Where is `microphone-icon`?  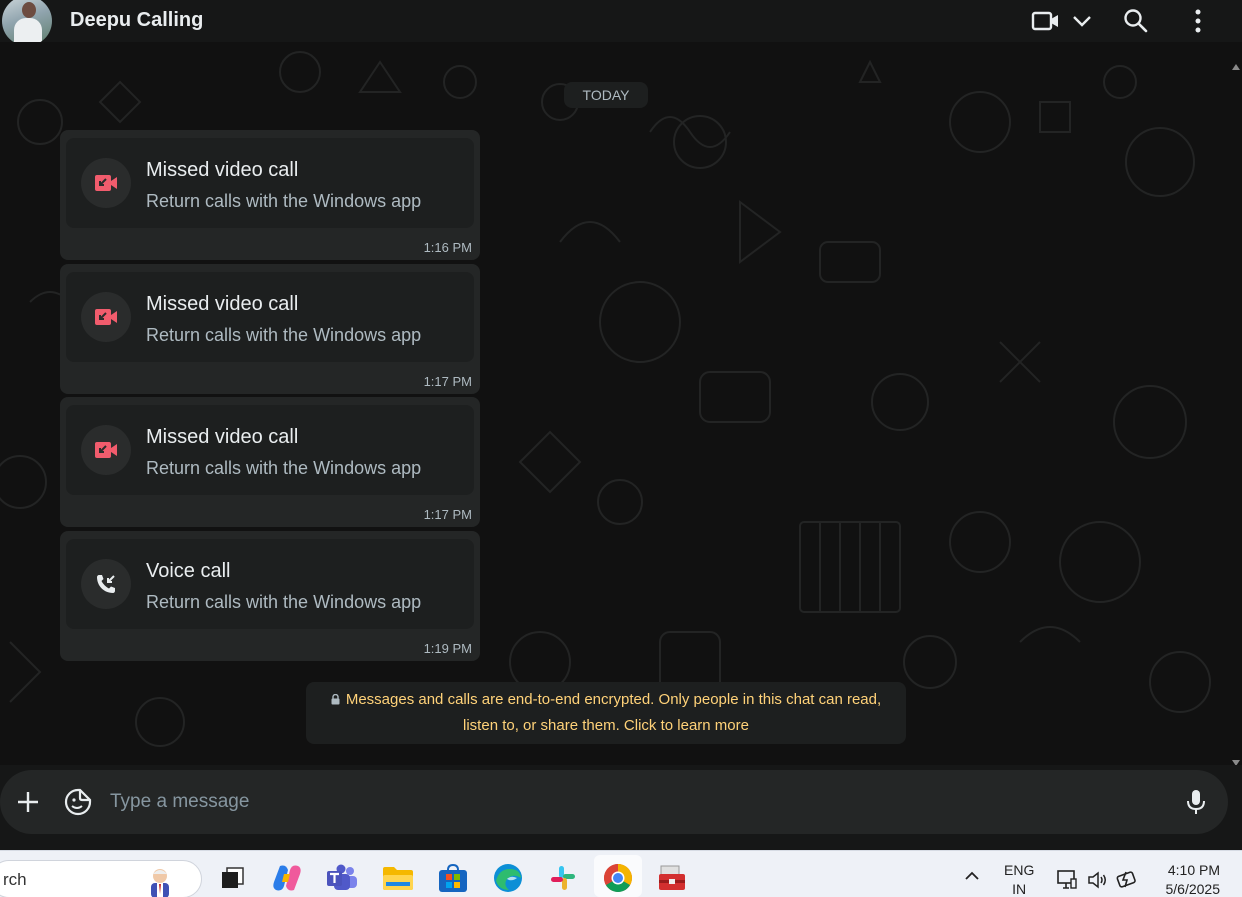 microphone-icon is located at coordinates (1196, 802).